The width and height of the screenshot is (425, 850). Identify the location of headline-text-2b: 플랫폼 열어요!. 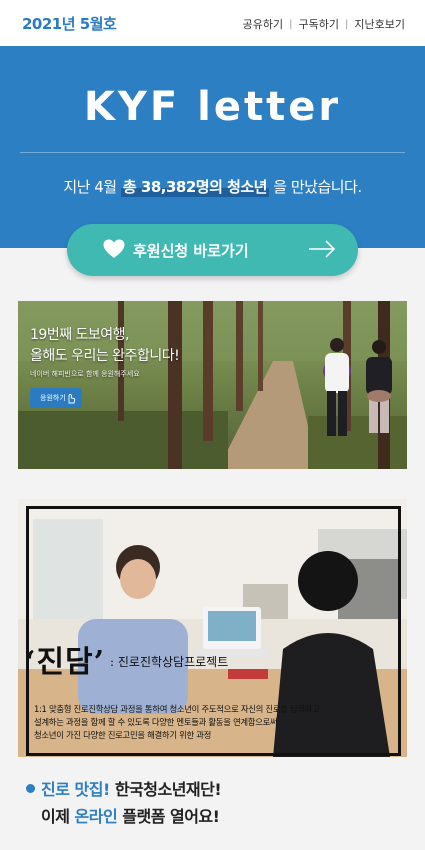
(168, 816).